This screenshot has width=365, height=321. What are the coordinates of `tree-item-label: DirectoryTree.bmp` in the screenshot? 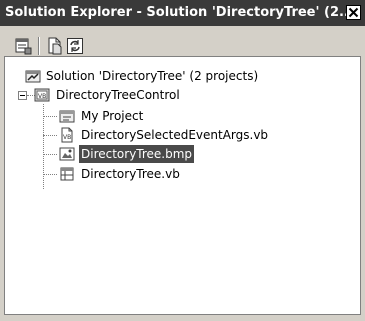 It's located at (137, 154).